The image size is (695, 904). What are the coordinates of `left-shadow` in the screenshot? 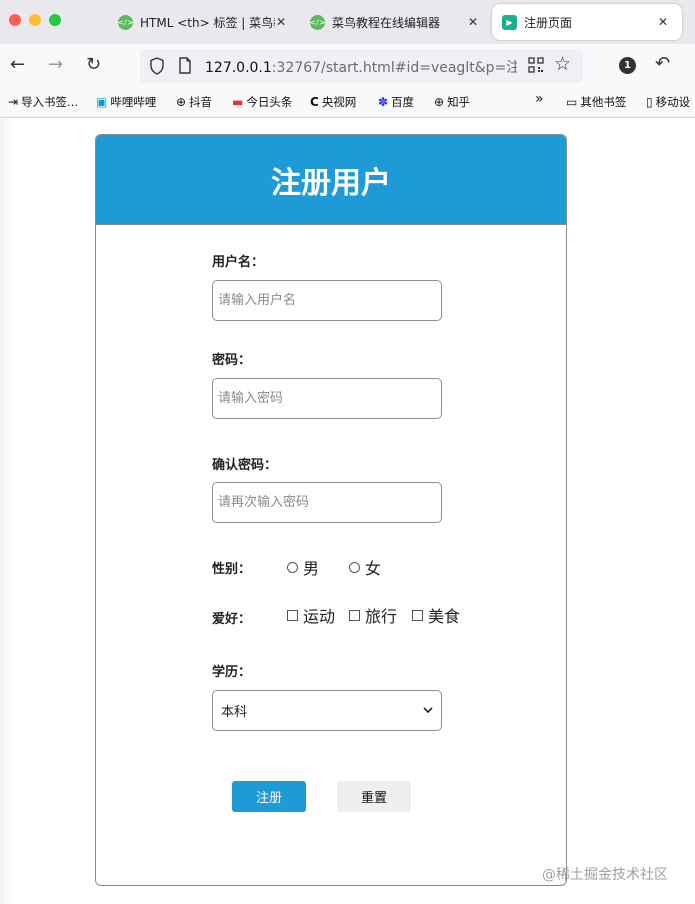 It's located at (6, 511).